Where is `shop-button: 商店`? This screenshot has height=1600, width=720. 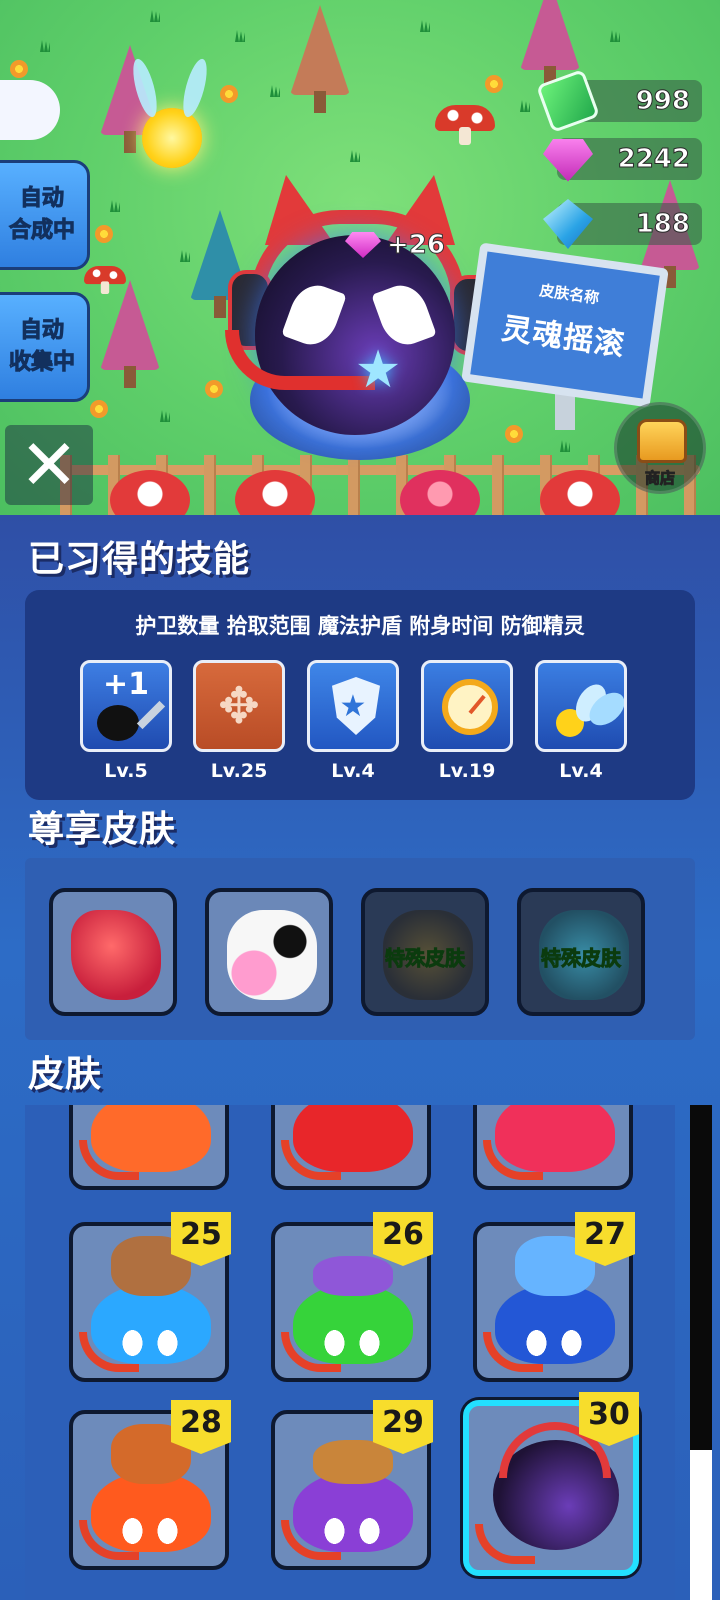 shop-button: 商店 is located at coordinates (660, 448).